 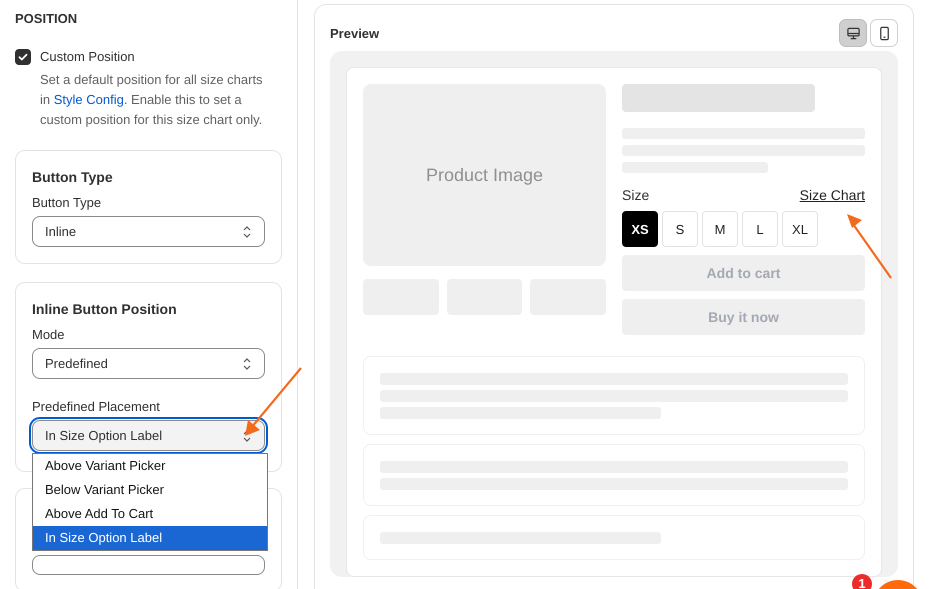 I want to click on size-option: XL, so click(x=800, y=229).